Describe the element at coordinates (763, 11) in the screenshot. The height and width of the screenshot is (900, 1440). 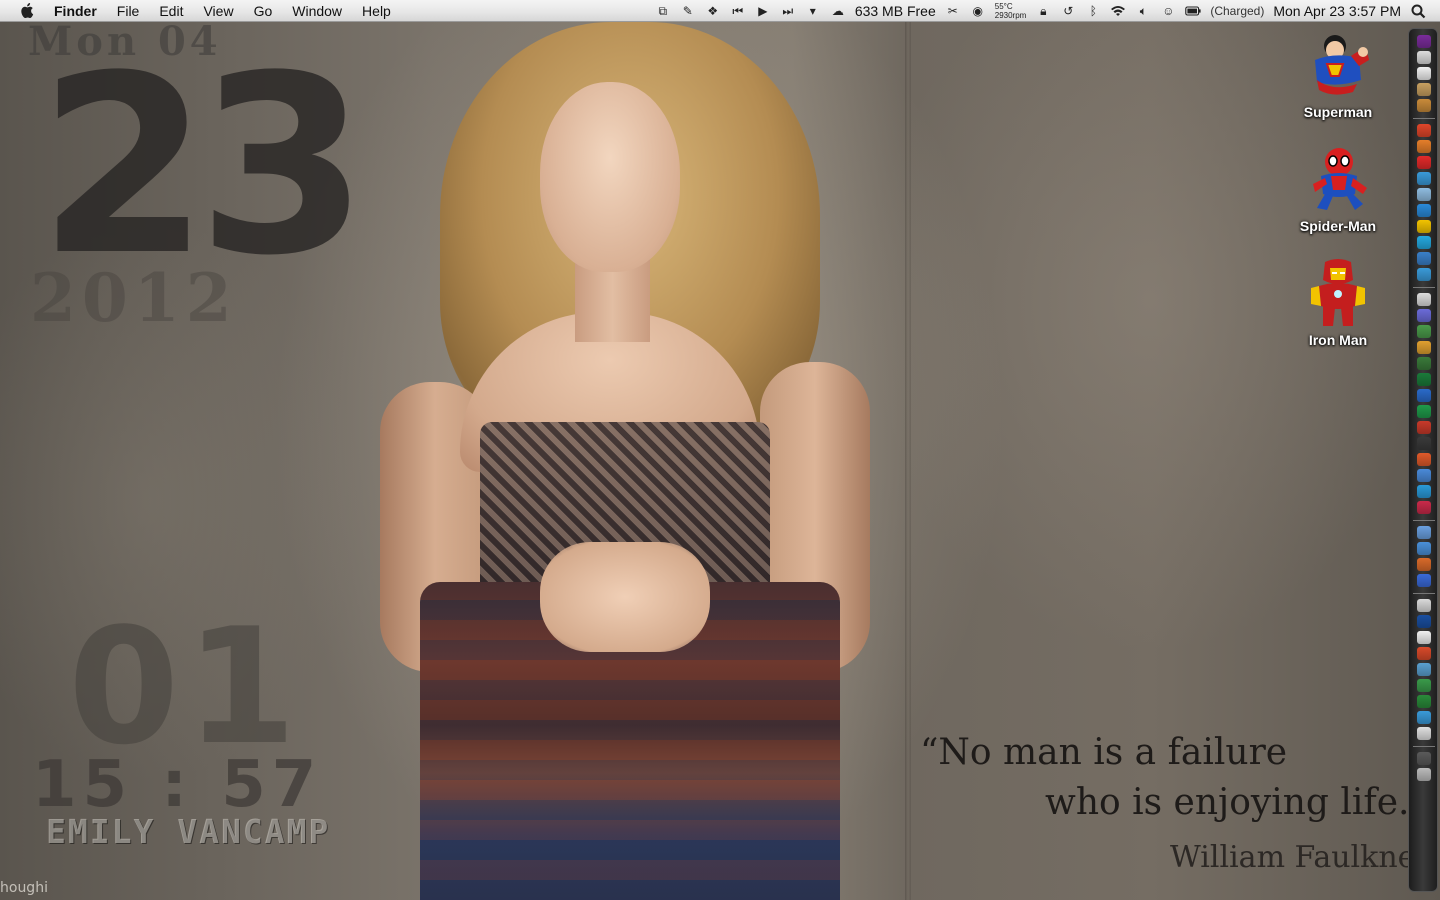
I see `play-icon: ▶` at that location.